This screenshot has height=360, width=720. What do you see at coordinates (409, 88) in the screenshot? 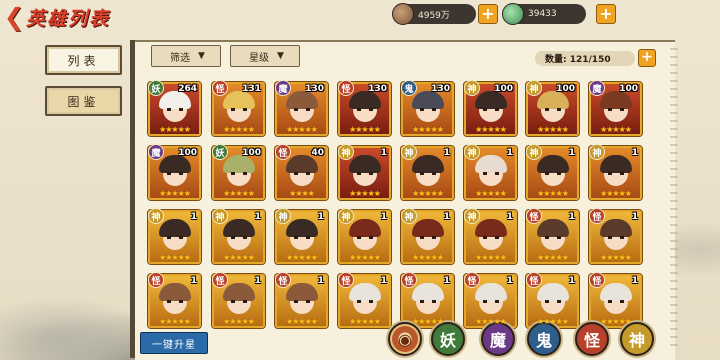
I see `hero-type-badge: 鬼` at bounding box center [409, 88].